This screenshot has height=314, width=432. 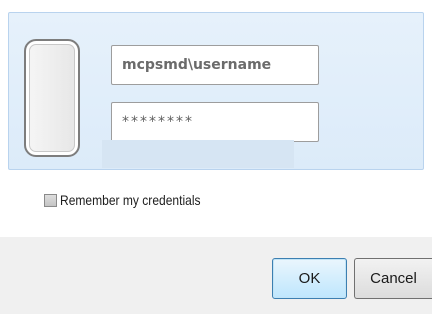 What do you see at coordinates (215, 122) in the screenshot?
I see `password-input` at bounding box center [215, 122].